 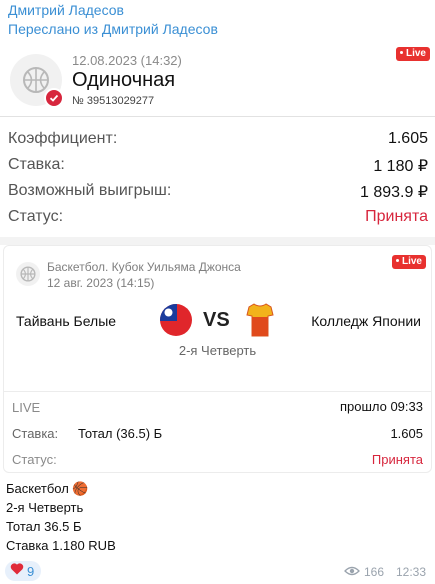 What do you see at coordinates (44, 526) in the screenshot?
I see `caption-line: Тотал 36.5 Б` at bounding box center [44, 526].